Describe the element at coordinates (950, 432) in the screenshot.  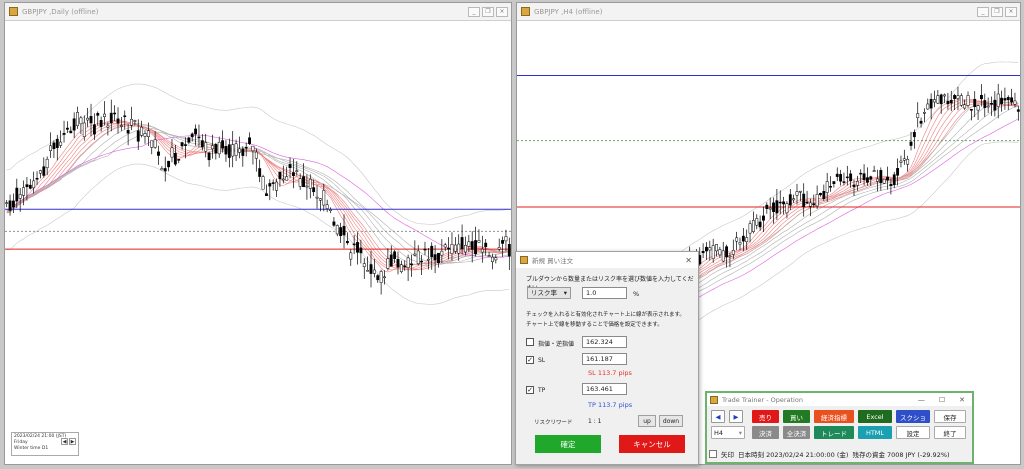
I see `exit-button: 終了` at that location.